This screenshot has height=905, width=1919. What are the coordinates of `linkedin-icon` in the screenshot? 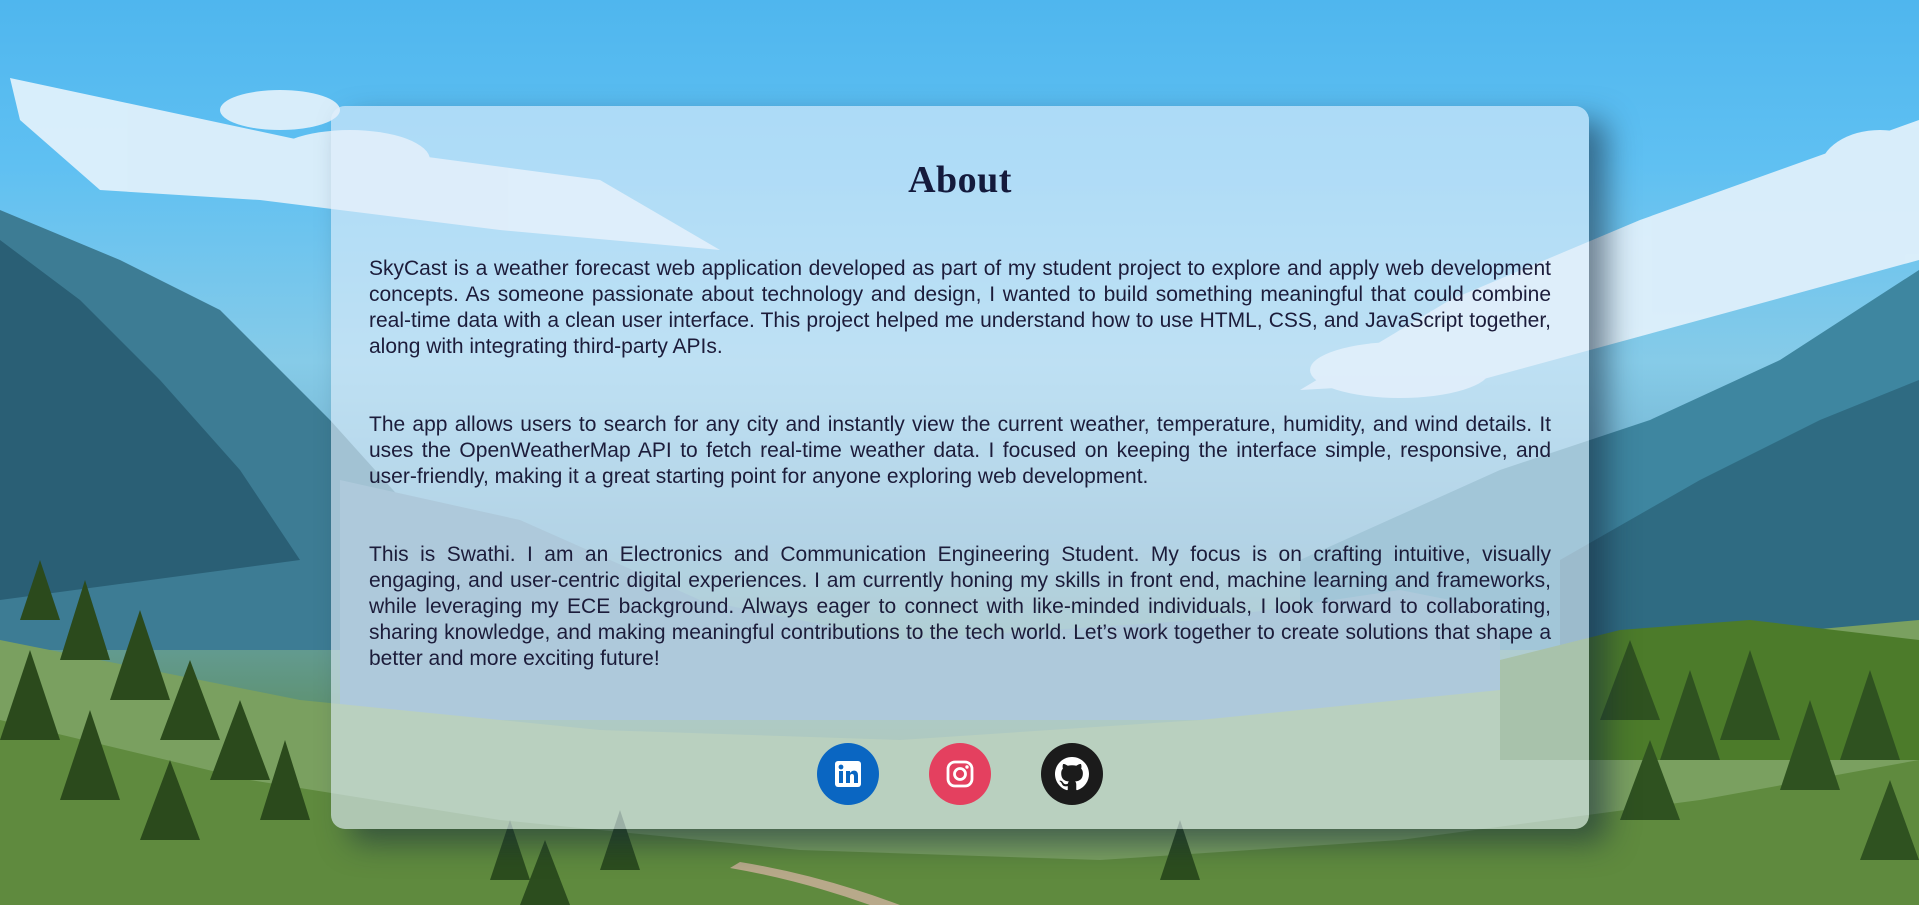 It's located at (848, 774).